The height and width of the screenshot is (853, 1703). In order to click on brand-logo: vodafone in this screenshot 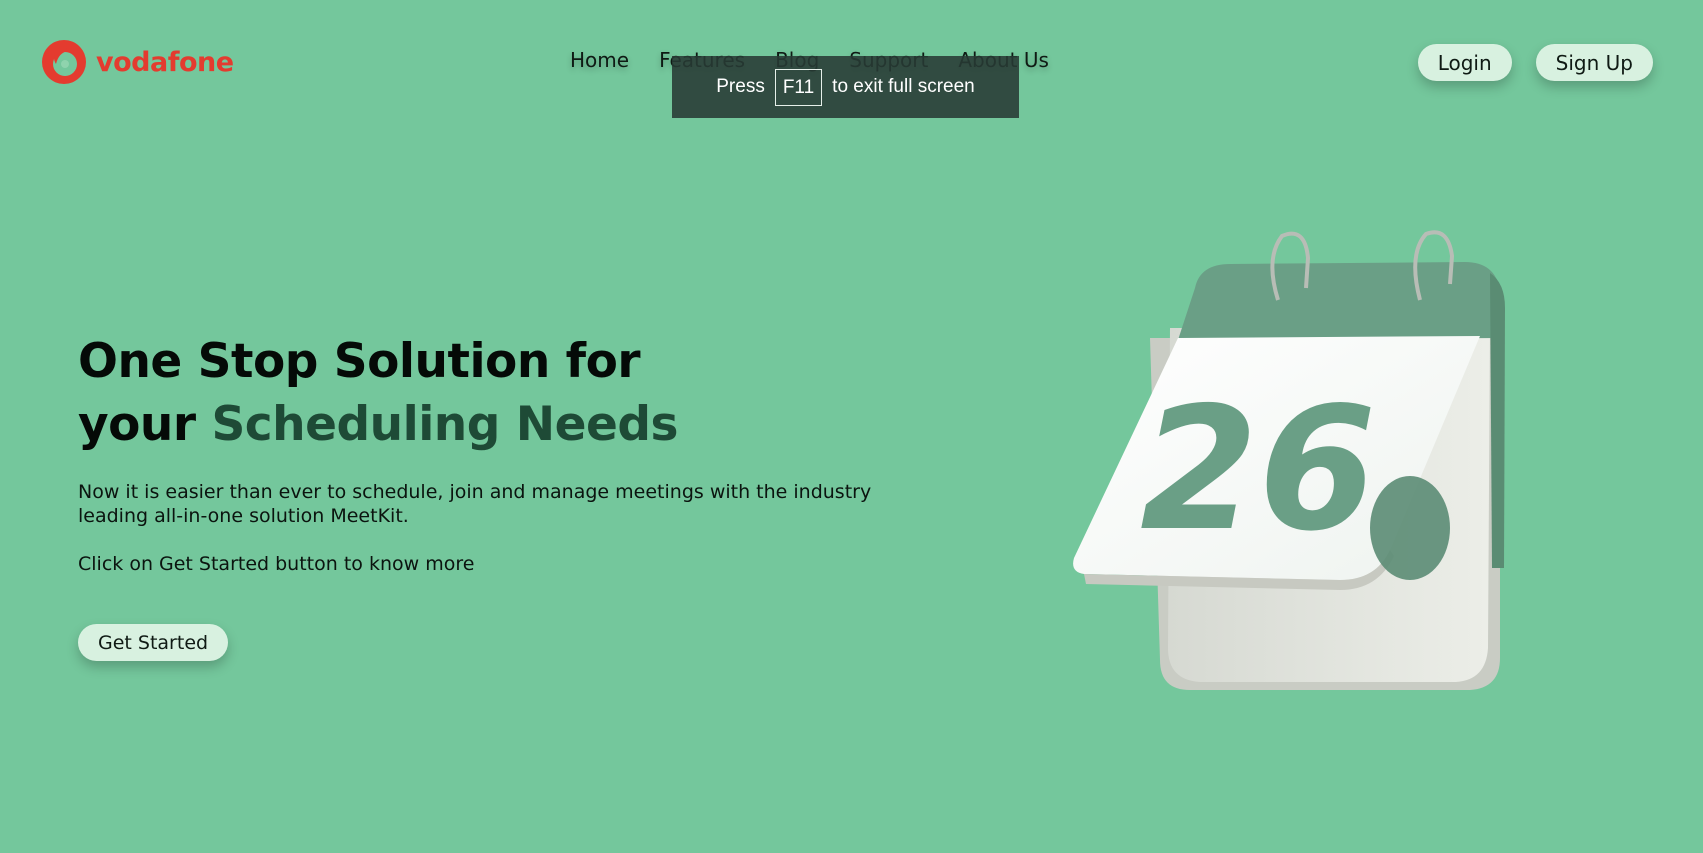, I will do `click(137, 62)`.